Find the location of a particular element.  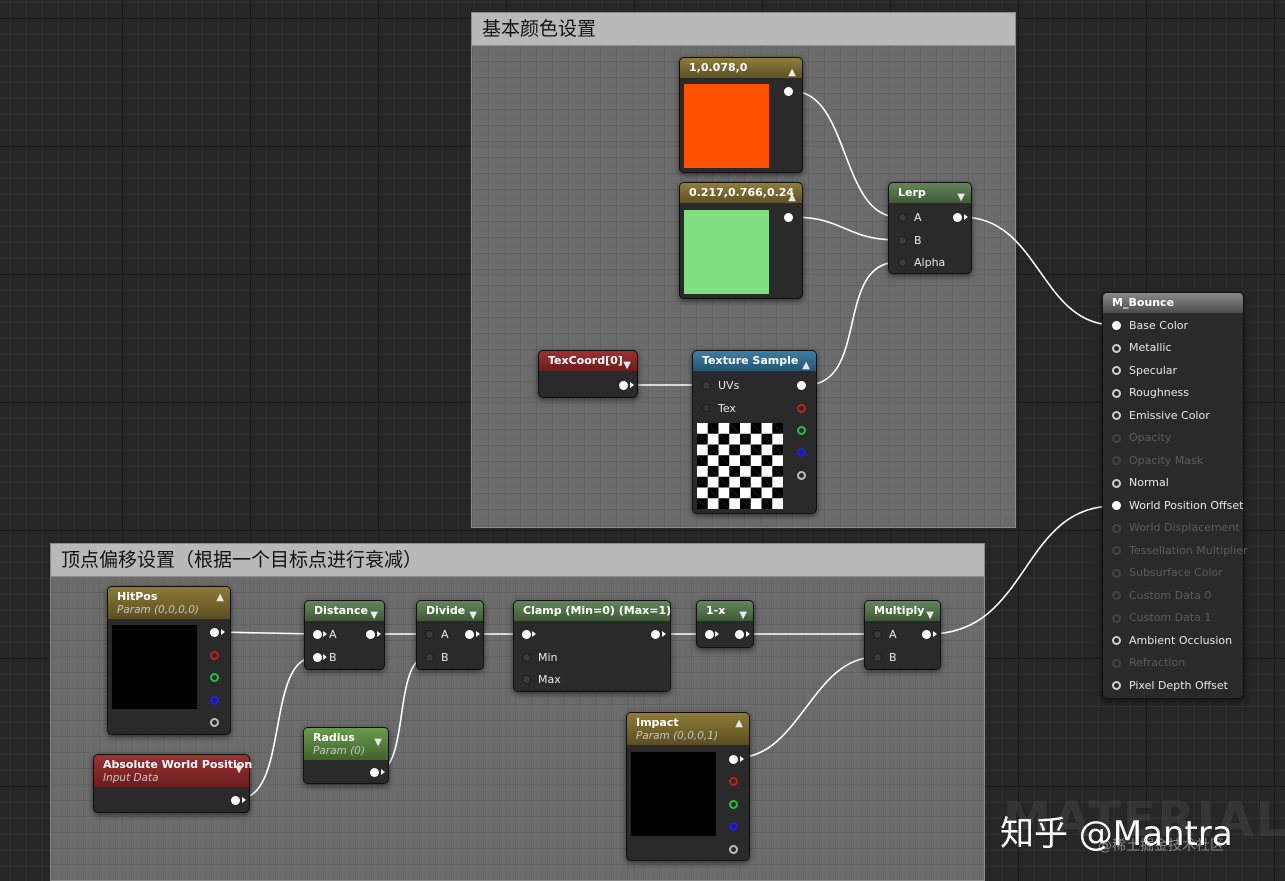

node-multiply: Multiply ▼ A B is located at coordinates (902, 635).